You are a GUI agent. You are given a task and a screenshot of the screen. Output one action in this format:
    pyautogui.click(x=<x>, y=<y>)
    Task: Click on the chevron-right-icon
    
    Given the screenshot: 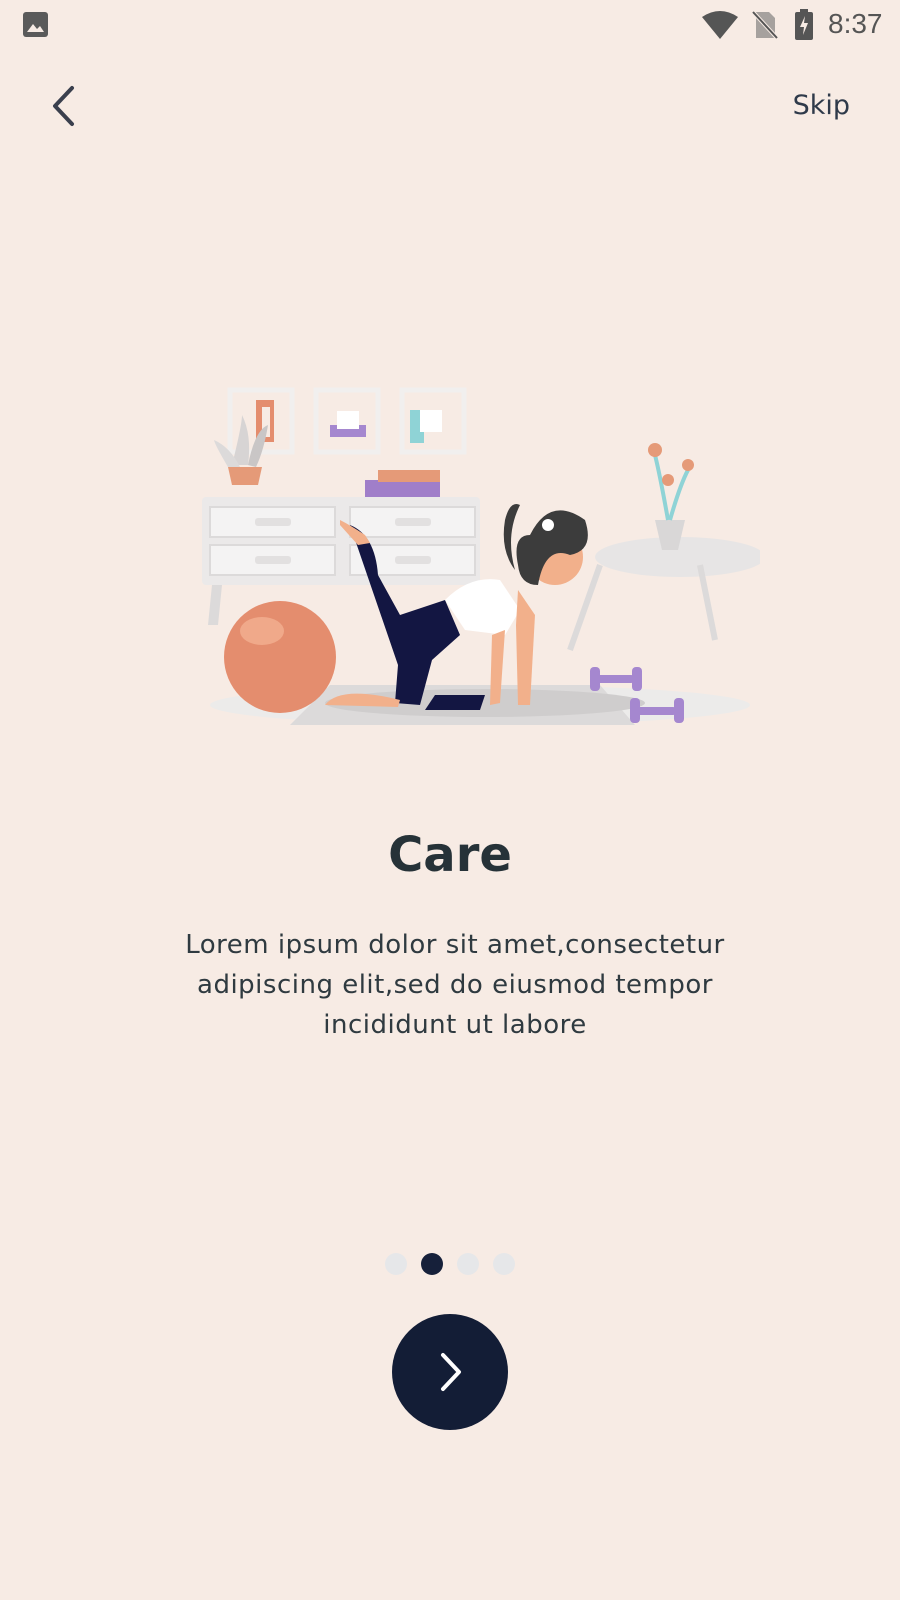 What is the action you would take?
    pyautogui.click(x=451, y=1372)
    